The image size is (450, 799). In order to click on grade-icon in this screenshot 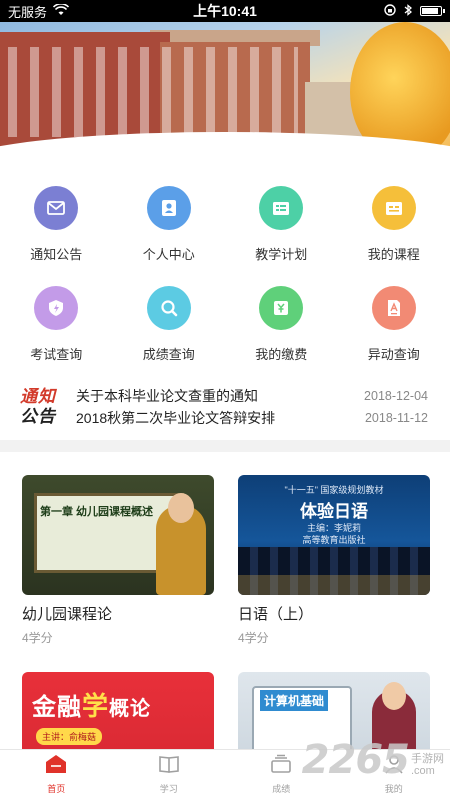, I will do `click(281, 766)`.